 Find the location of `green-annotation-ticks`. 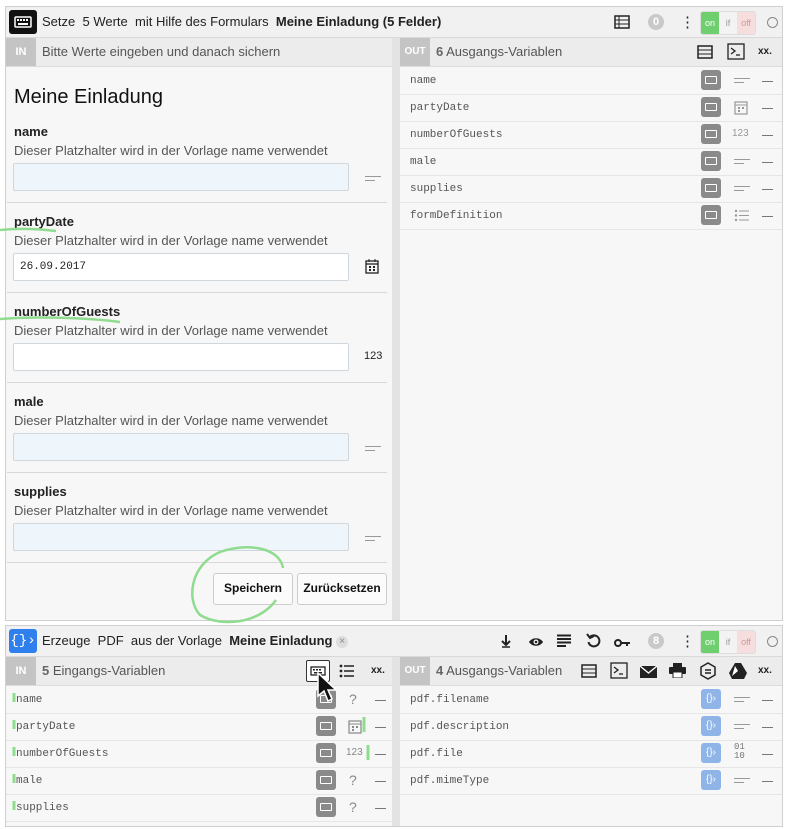

green-annotation-ticks is located at coordinates (191, 751).